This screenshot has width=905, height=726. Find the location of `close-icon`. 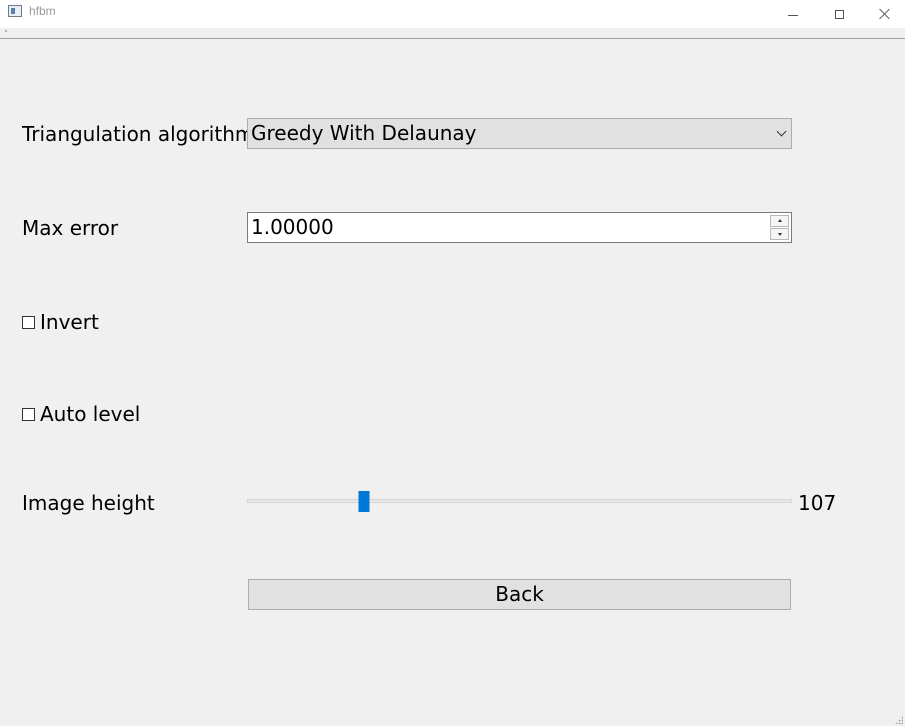

close-icon is located at coordinates (885, 14).